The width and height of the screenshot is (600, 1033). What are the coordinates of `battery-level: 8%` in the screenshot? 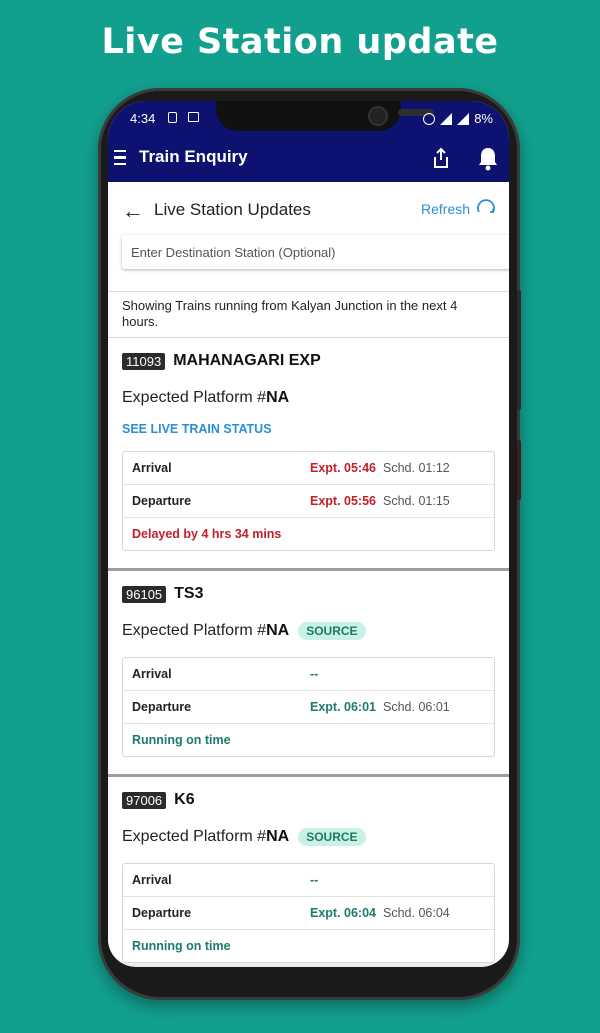 It's located at (483, 118).